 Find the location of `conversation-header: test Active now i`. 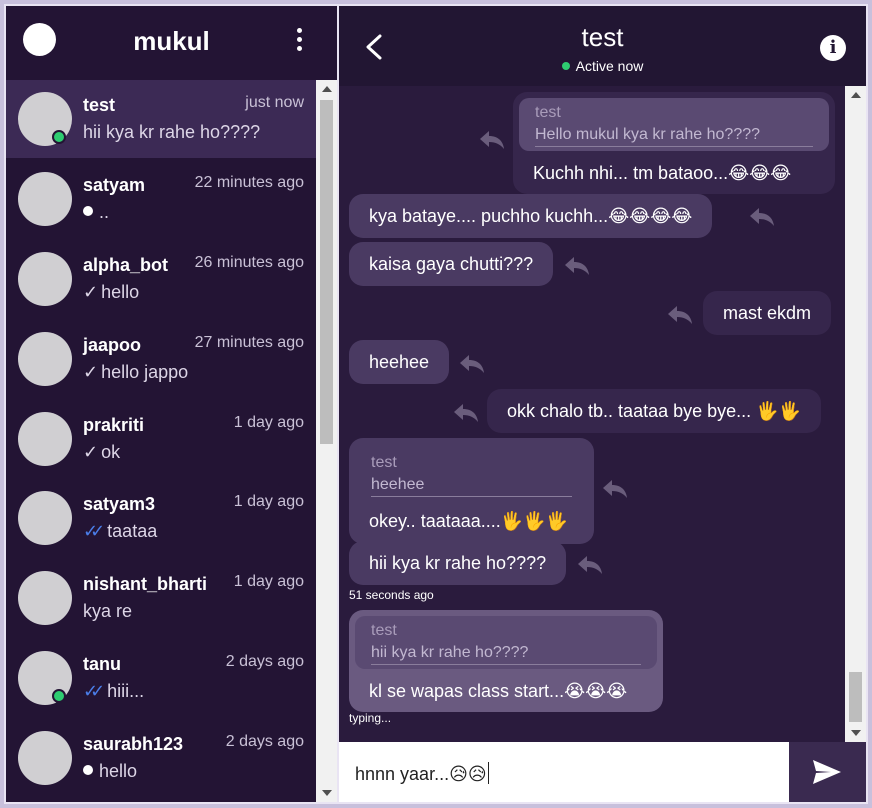

conversation-header: test Active now i is located at coordinates (602, 46).